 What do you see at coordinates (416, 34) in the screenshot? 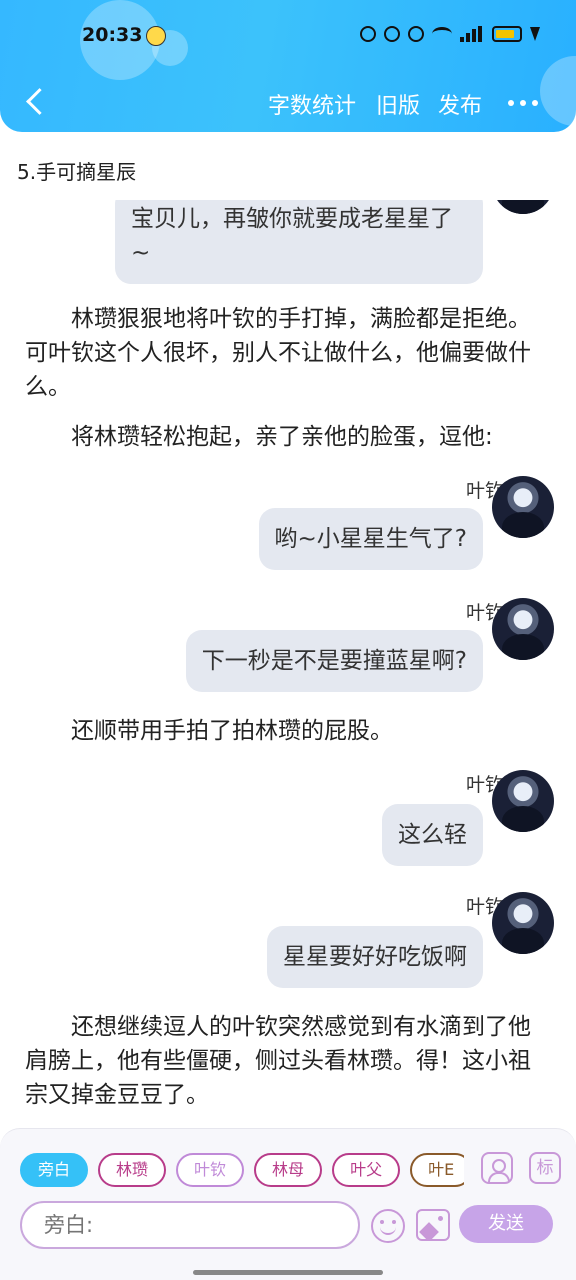
I see `mute-icon` at bounding box center [416, 34].